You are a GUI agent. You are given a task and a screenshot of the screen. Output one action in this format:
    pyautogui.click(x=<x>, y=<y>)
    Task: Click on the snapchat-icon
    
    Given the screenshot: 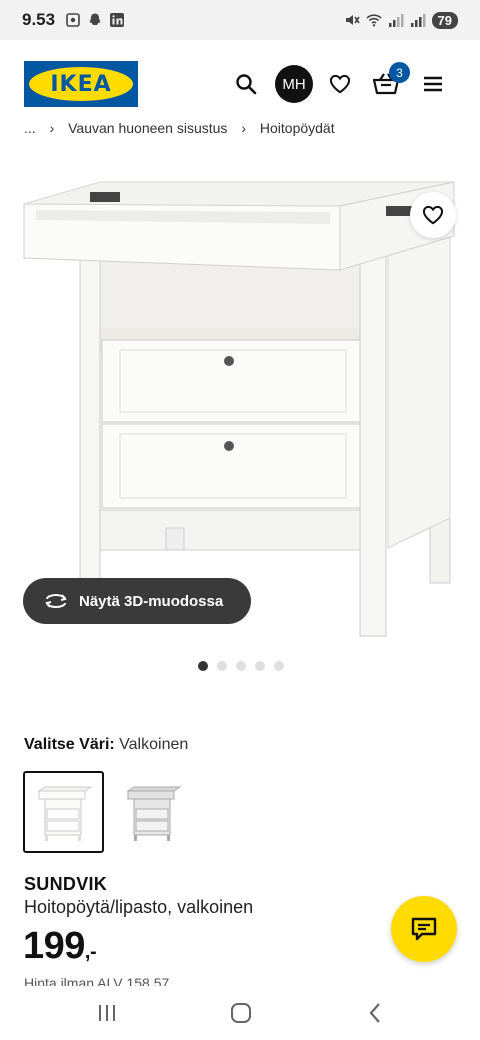 What is the action you would take?
    pyautogui.click(x=95, y=19)
    